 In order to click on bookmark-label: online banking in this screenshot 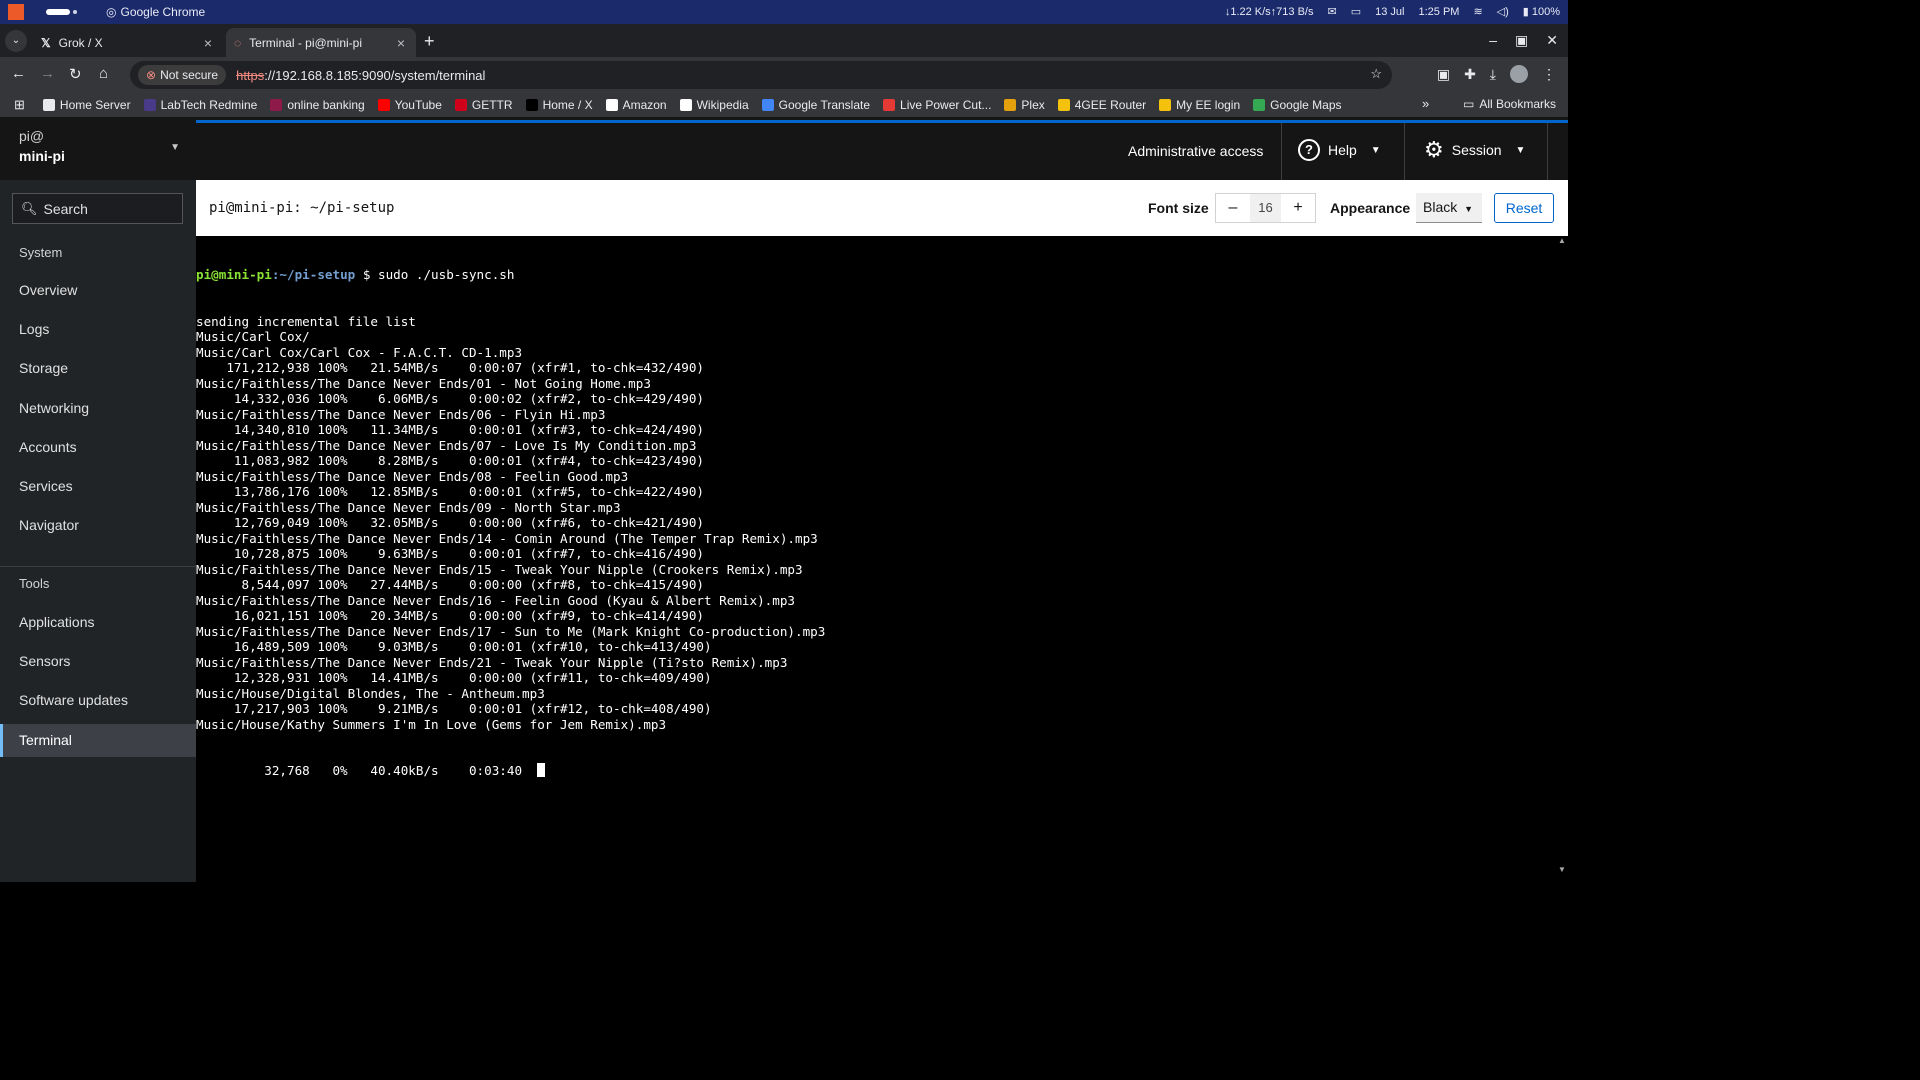, I will do `click(326, 105)`.